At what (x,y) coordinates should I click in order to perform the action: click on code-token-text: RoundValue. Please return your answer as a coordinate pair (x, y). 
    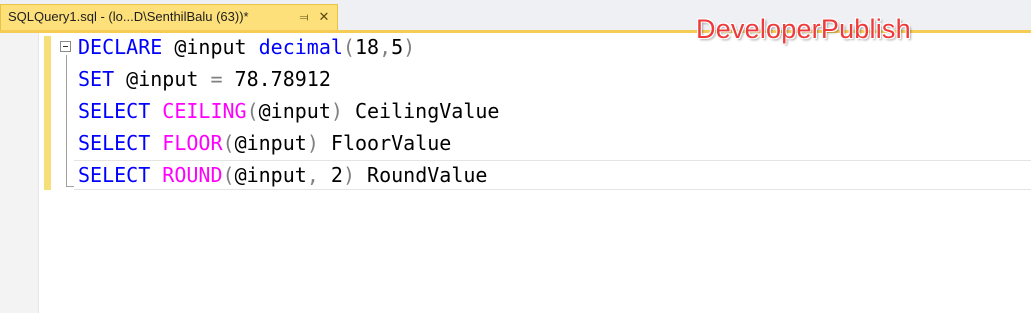
    Looking at the image, I should click on (421, 175).